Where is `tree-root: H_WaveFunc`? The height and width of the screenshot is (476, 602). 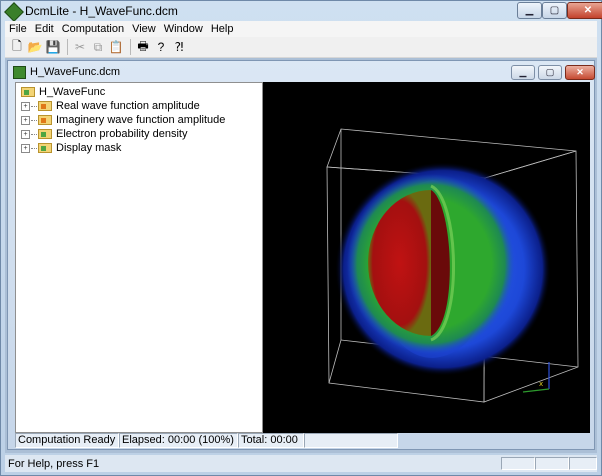 tree-root: H_WaveFunc is located at coordinates (63, 92).